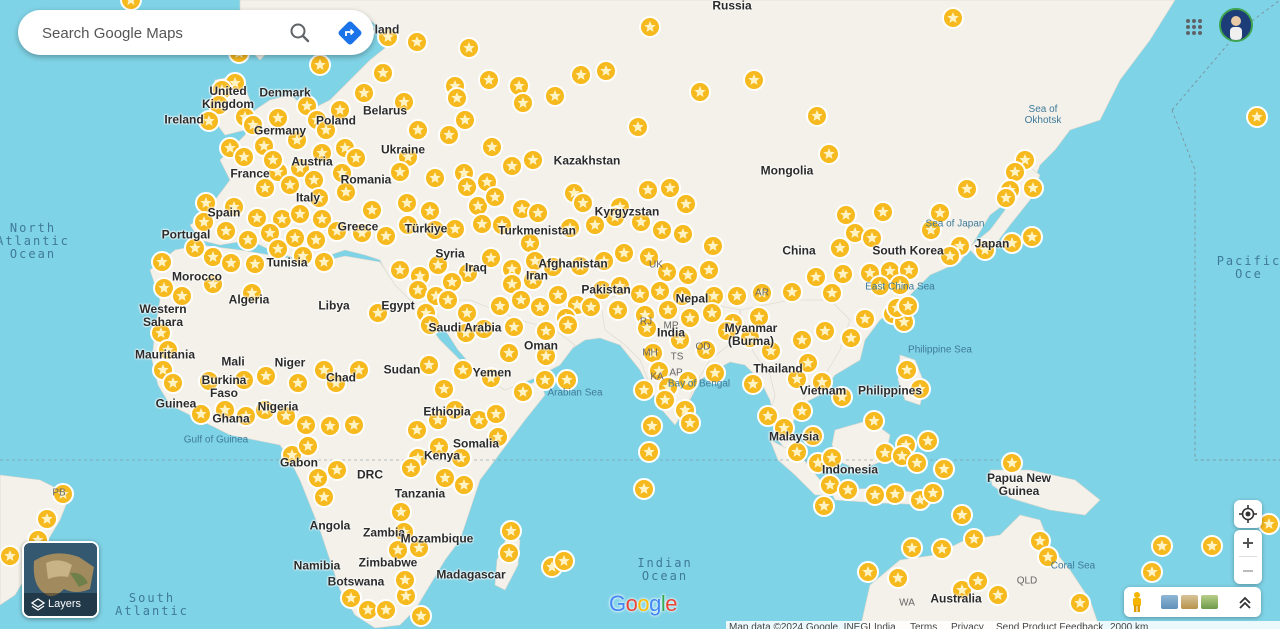 Image resolution: width=1280 pixels, height=629 pixels. I want to click on country-label: Mali, so click(232, 361).